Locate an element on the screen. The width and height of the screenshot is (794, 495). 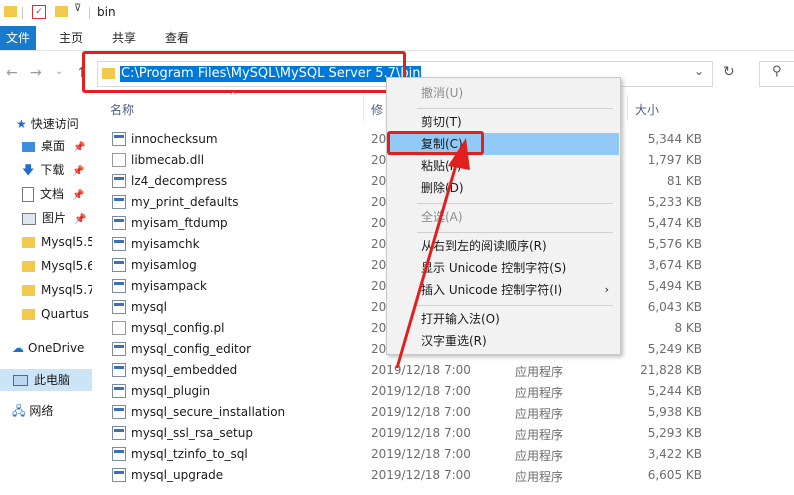
file-name: myisamlog is located at coordinates (164, 265).